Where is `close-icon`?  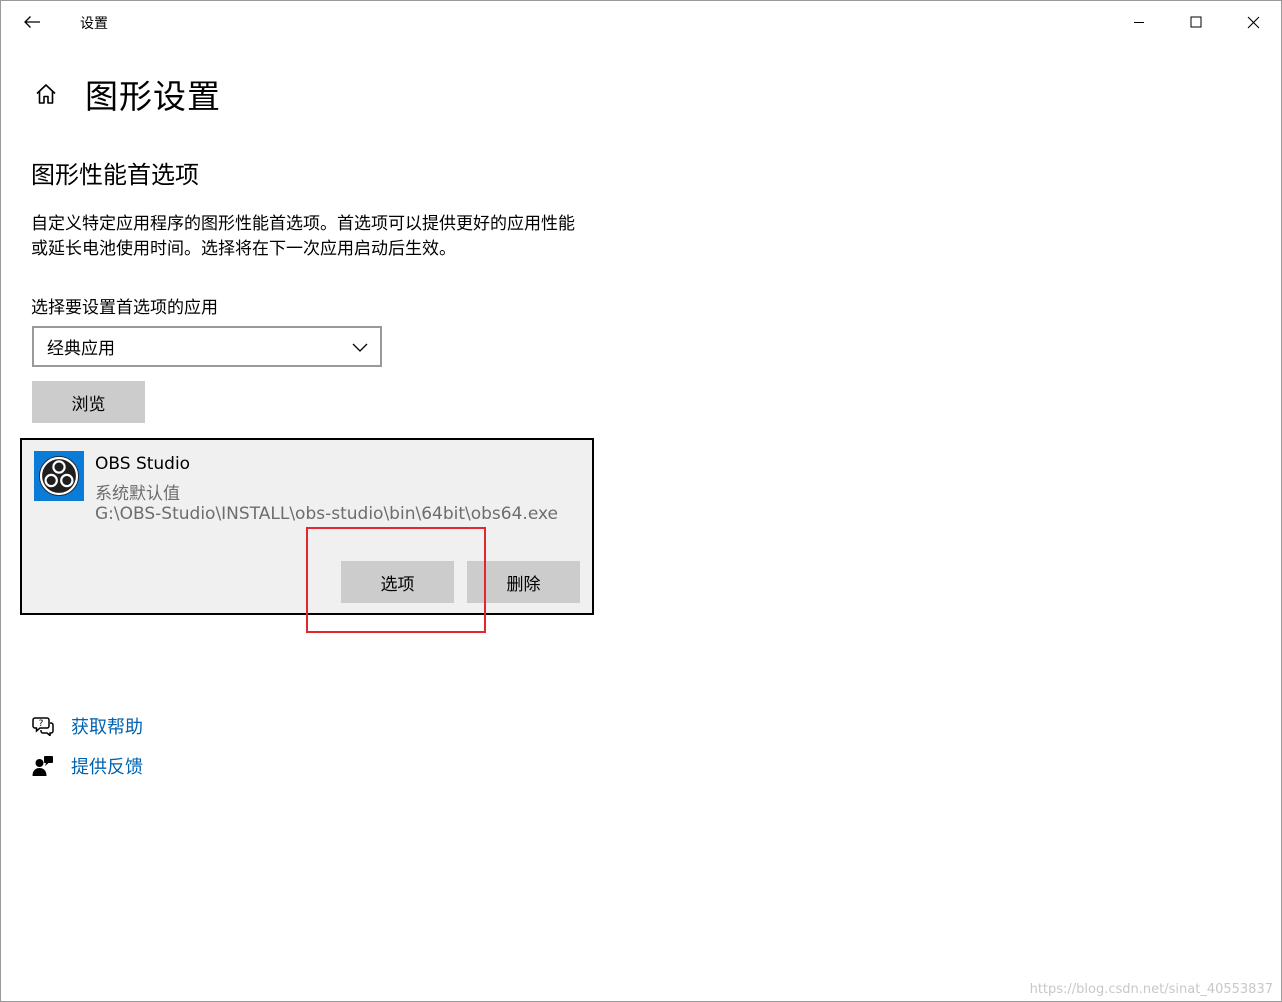 close-icon is located at coordinates (1253, 22).